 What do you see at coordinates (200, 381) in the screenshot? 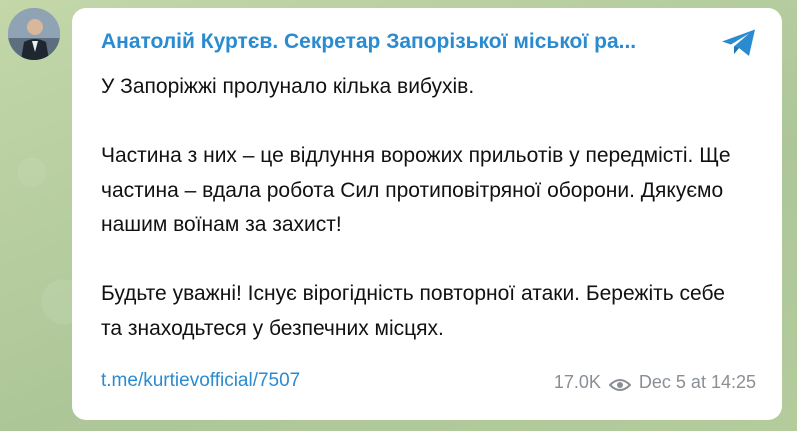
I see `post-link: t.me/kurtievofficial/7507` at bounding box center [200, 381].